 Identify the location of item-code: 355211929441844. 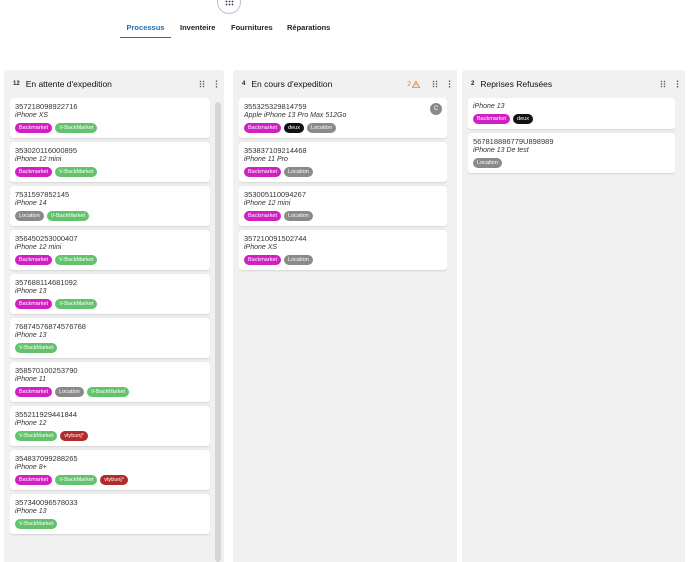
(46, 414).